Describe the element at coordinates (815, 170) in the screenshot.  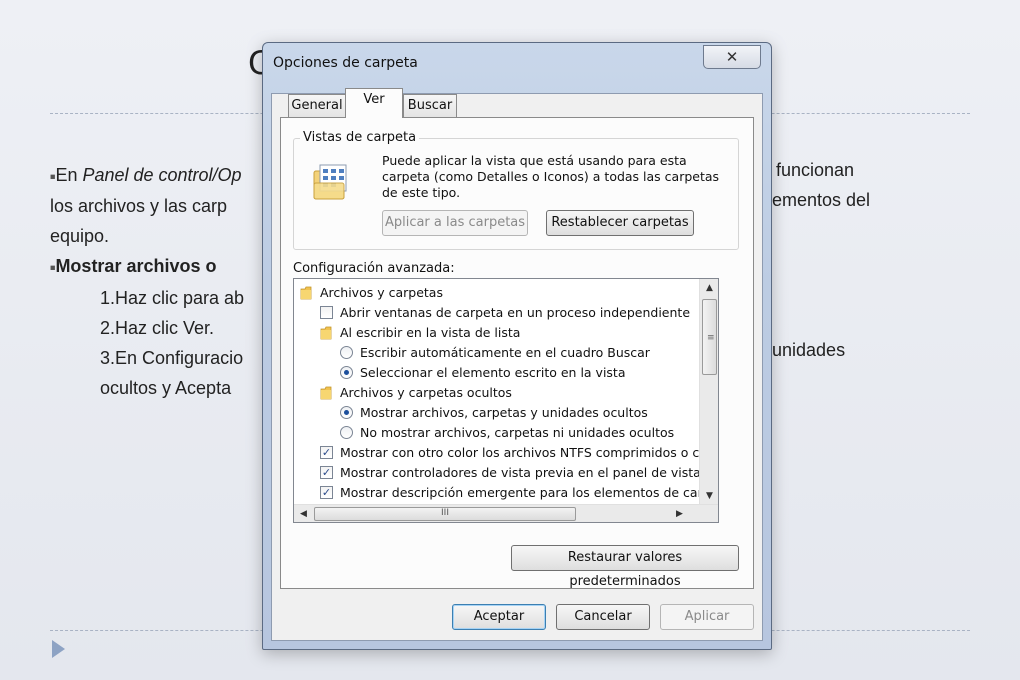
I see `paragraph-1-tail: funcionan` at that location.